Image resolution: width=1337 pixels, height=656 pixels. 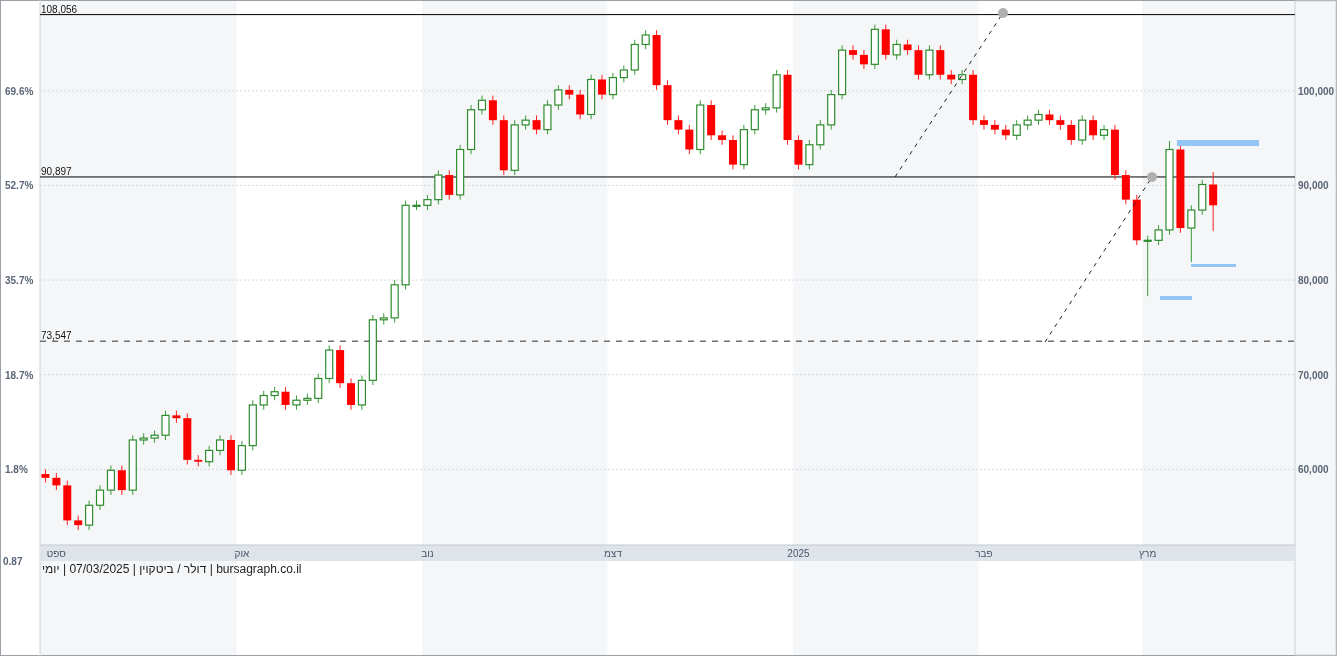 I want to click on percent-axis-label: 1.8%, so click(x=16, y=470).